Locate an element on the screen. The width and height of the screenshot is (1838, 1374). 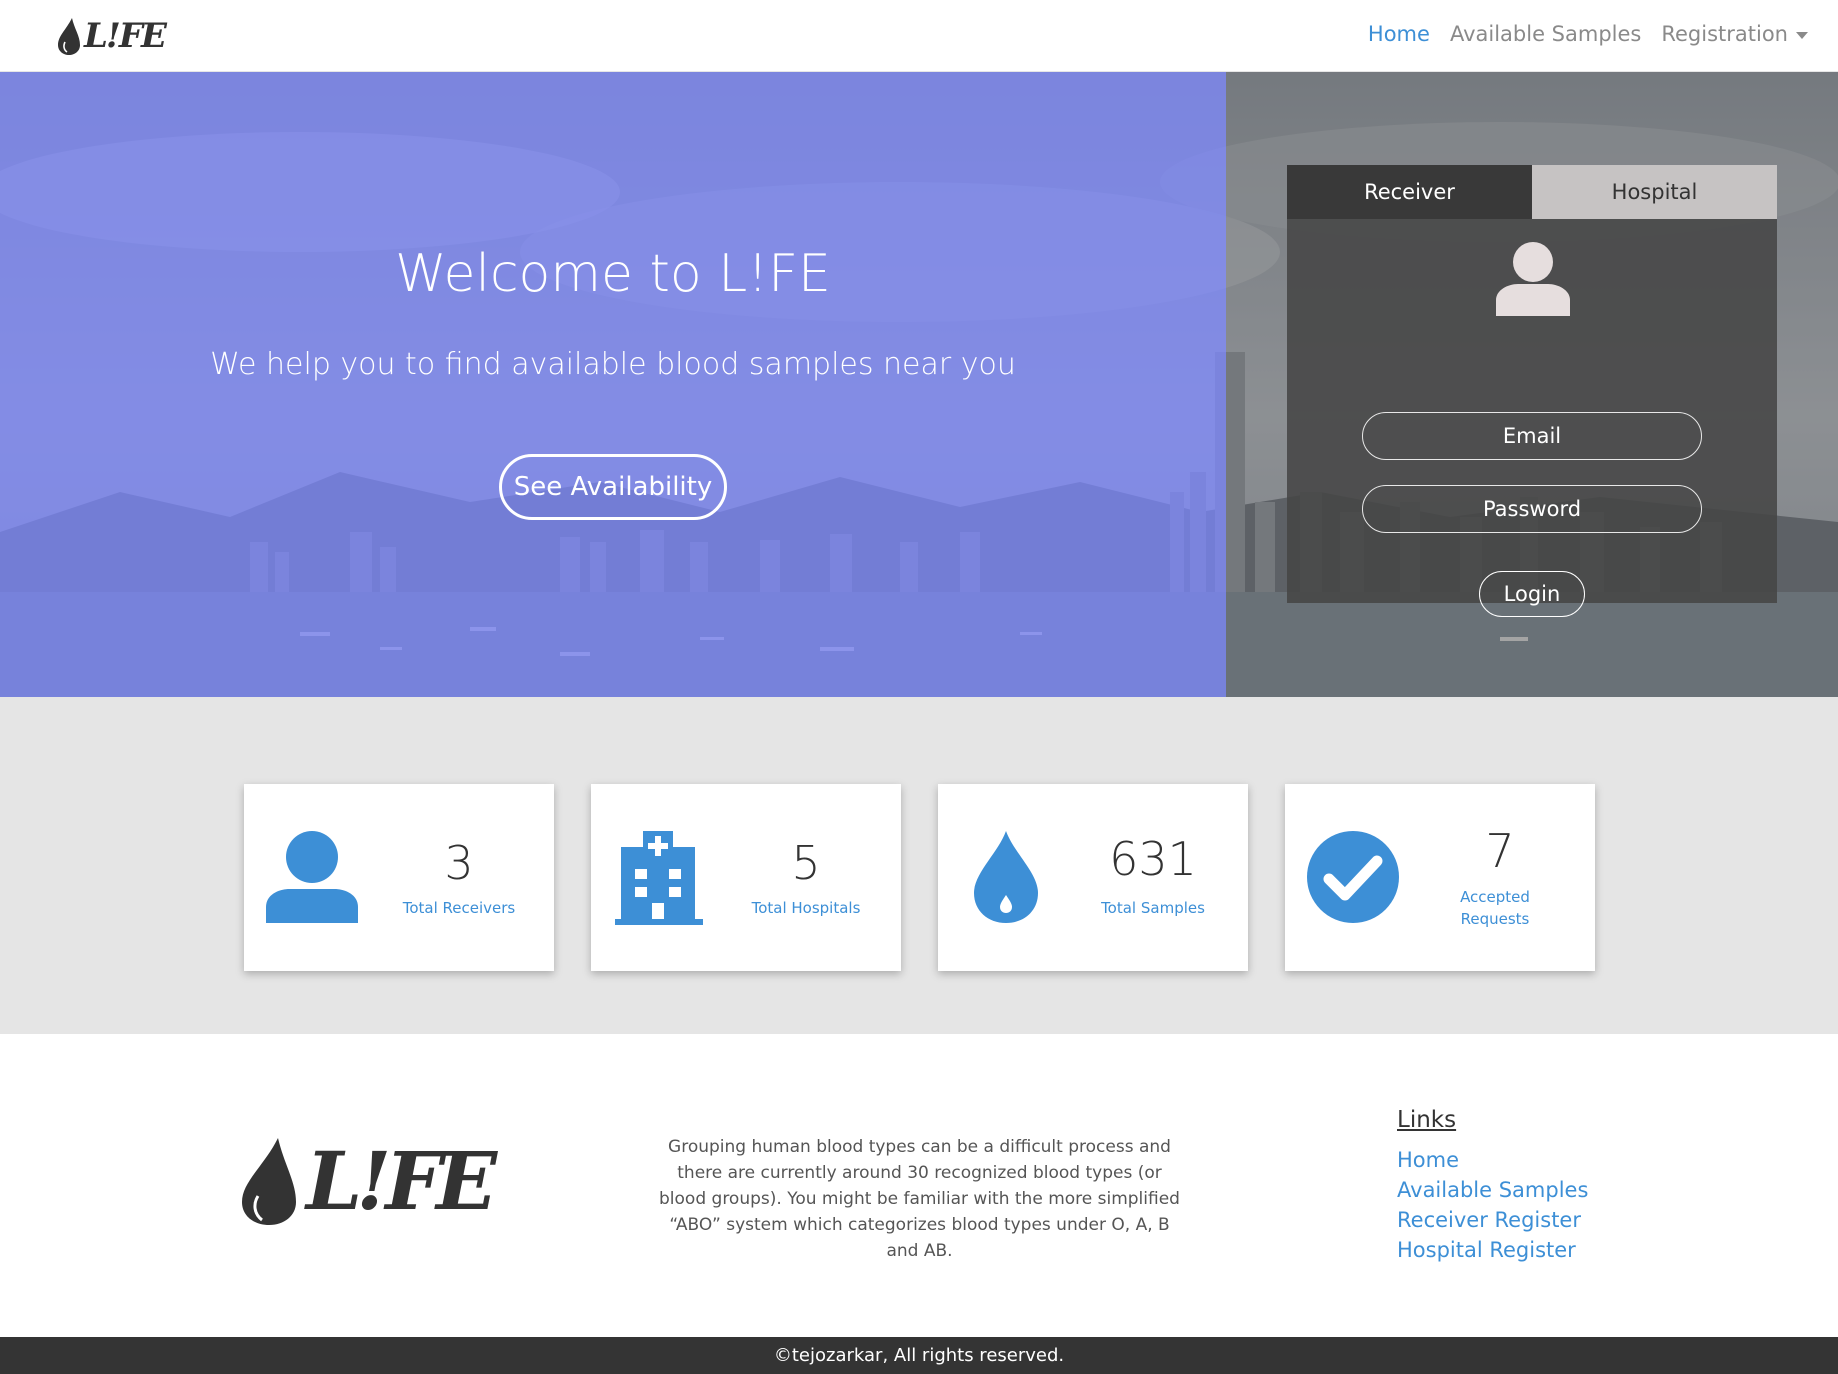
stat-value: 5 is located at coordinates (806, 863).